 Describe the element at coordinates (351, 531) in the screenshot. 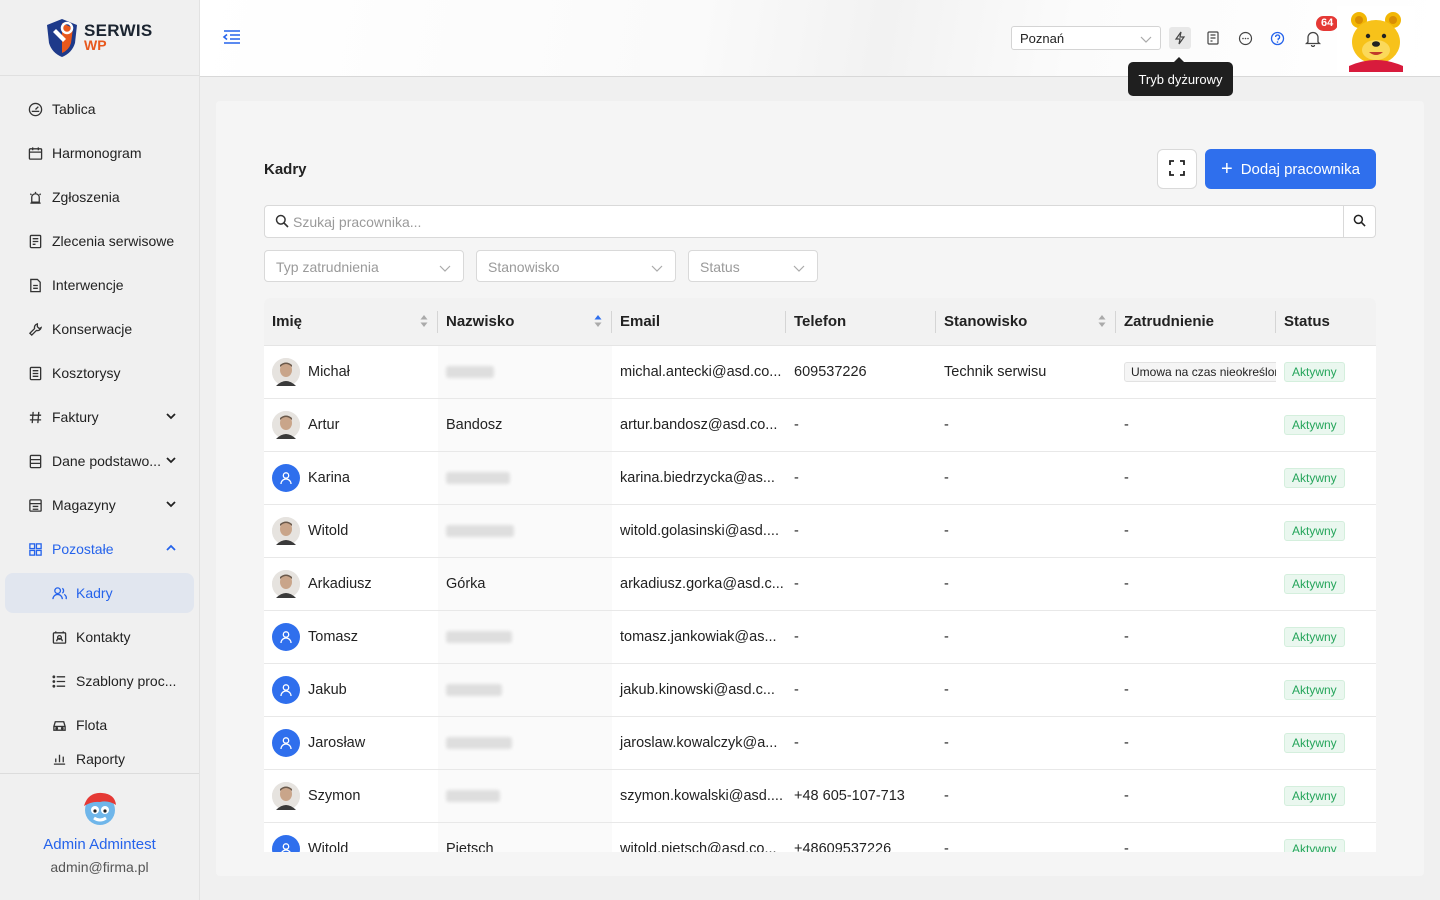

I see `cell-first-name-wrap: Witold` at that location.